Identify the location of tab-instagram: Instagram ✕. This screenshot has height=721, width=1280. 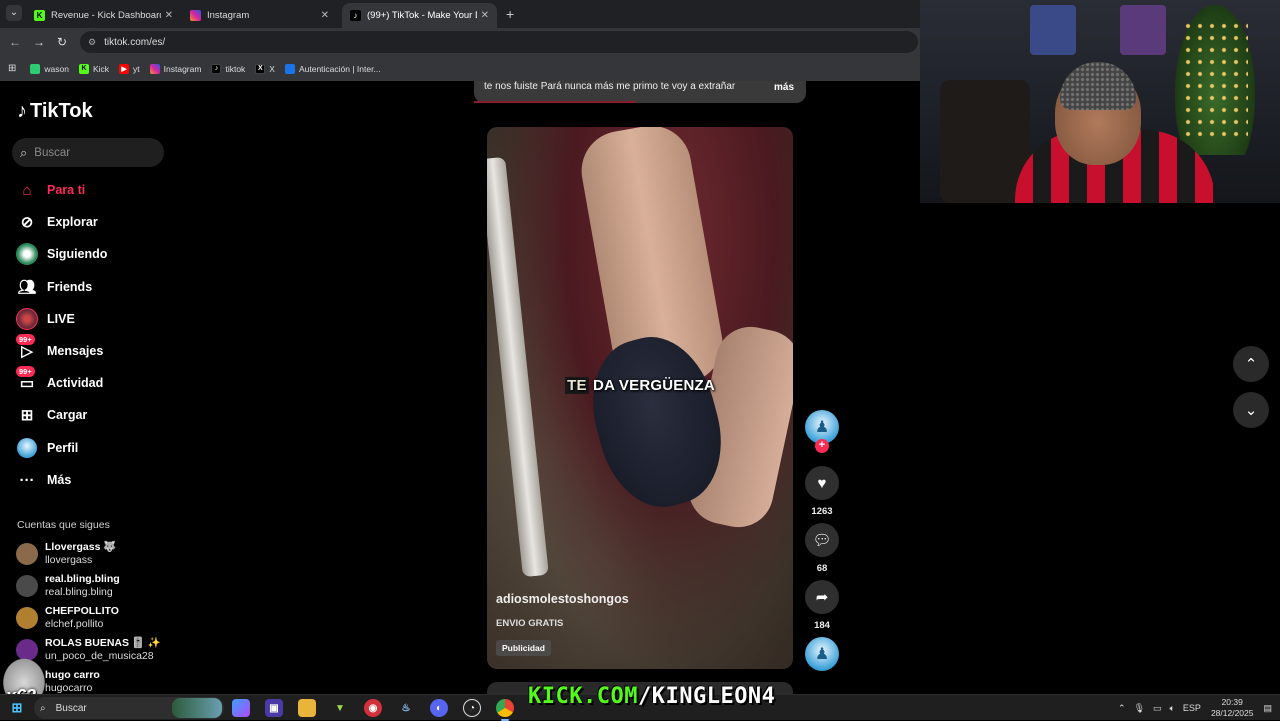
(259, 15).